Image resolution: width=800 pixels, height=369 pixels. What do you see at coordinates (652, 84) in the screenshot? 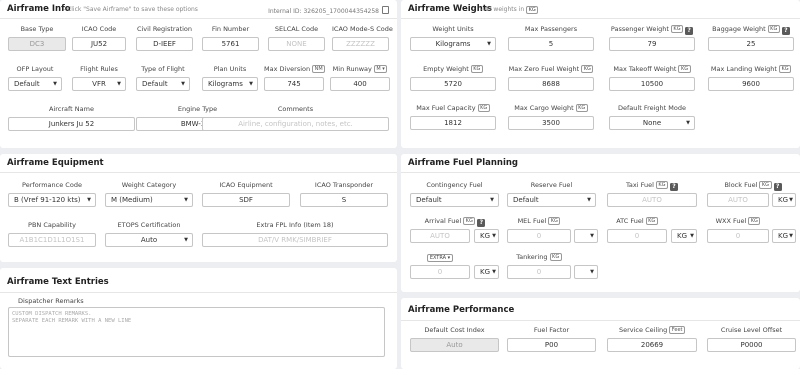
I see `mtow-input: 10500` at bounding box center [652, 84].